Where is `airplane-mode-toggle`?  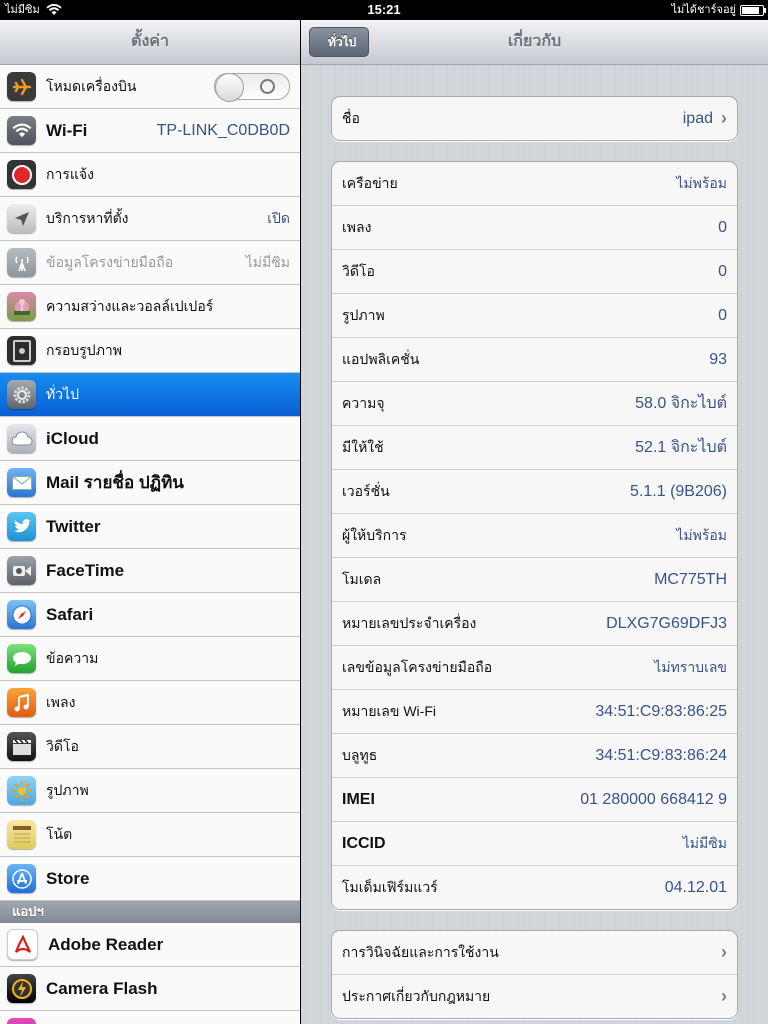 airplane-mode-toggle is located at coordinates (252, 87).